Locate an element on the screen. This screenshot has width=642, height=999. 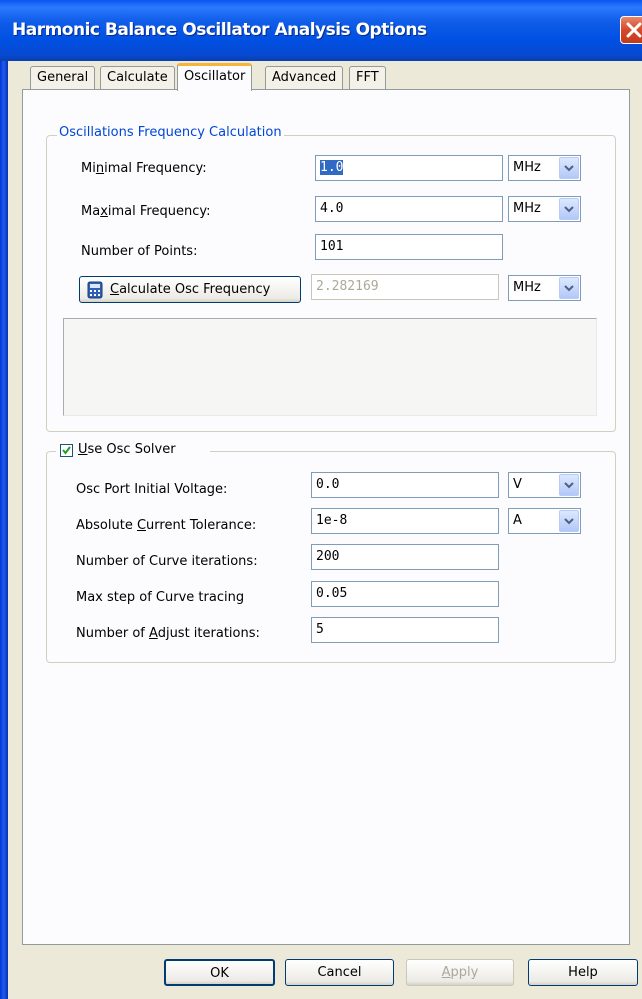
adjust-iterations-input: 5 is located at coordinates (405, 630).